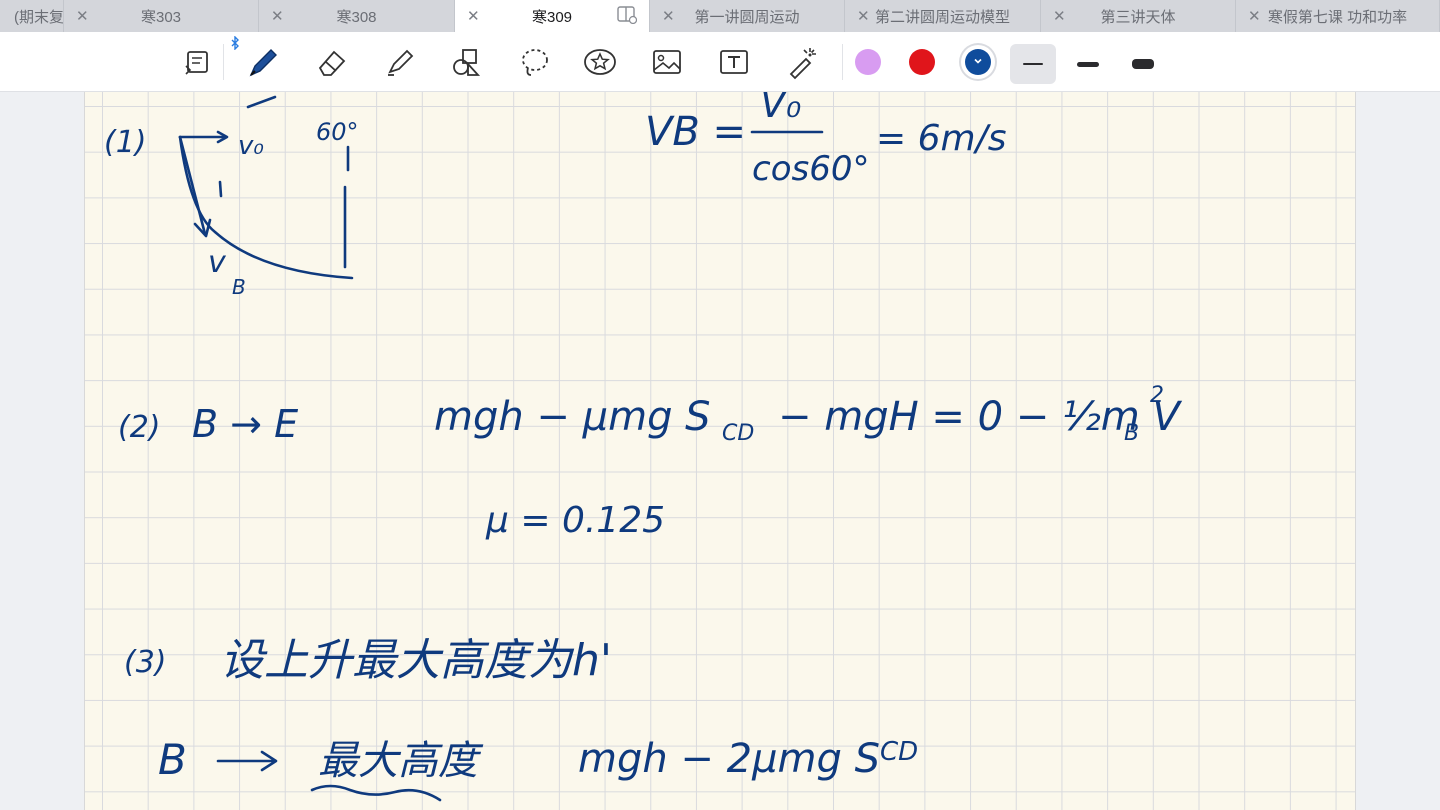 The width and height of the screenshot is (1440, 810). I want to click on chevron-down-icon, so click(978, 61).